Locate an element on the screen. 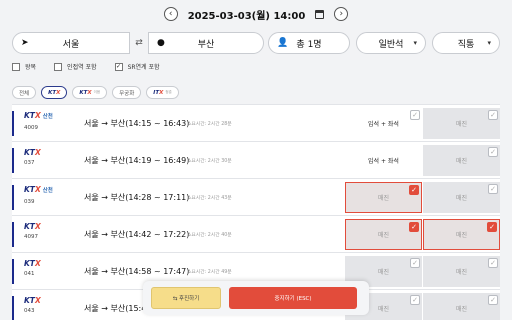 The width and height of the screenshot is (512, 320). location-pin-icon: ● is located at coordinates (161, 43).